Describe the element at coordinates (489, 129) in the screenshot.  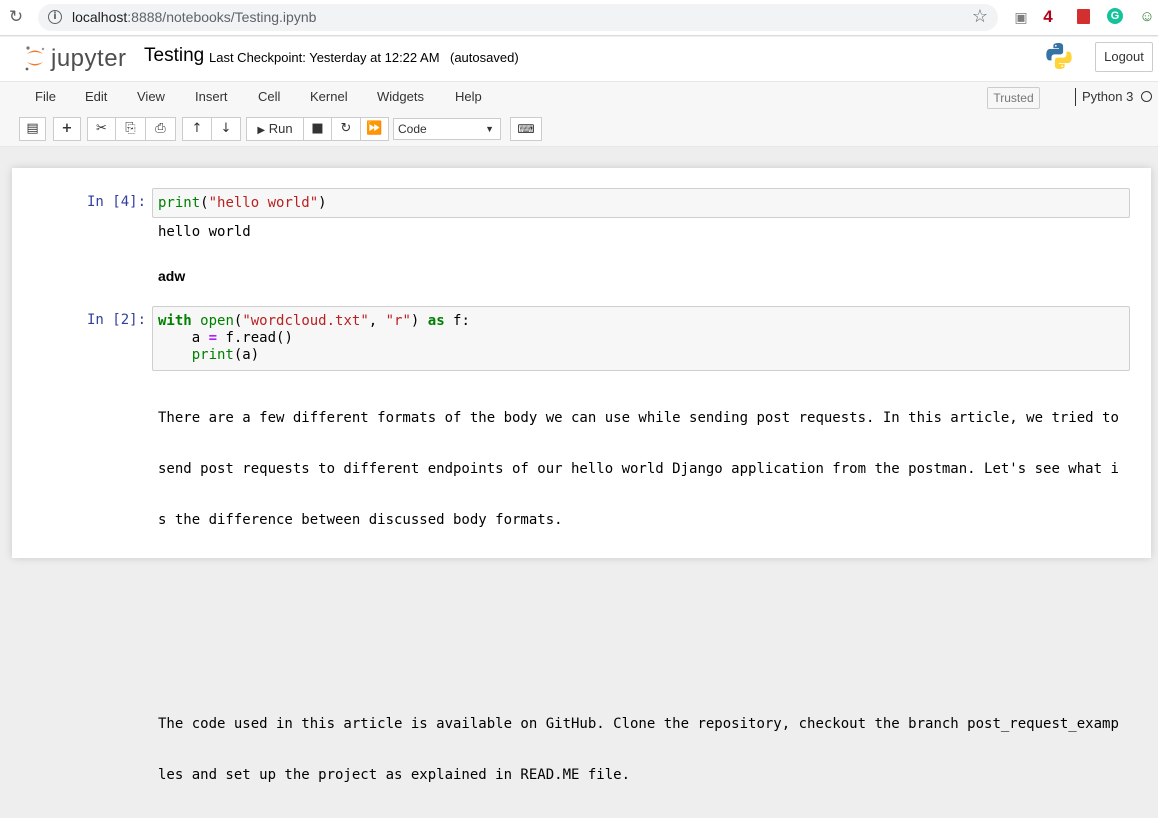
I see `chevron-down-icon: ▼` at that location.